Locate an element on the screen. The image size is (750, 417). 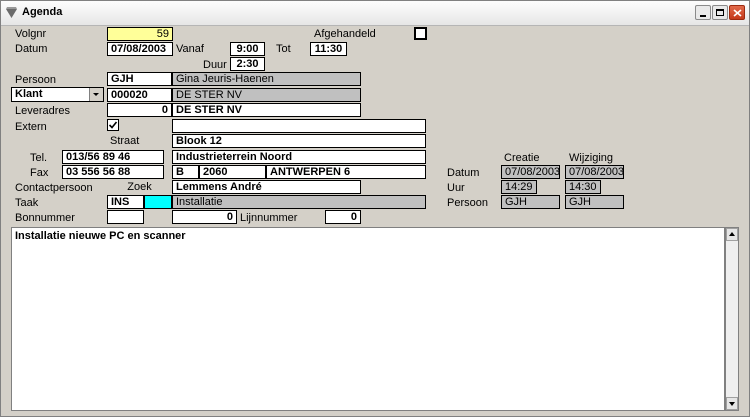
dropdown-arrow-icon is located at coordinates (96, 94).